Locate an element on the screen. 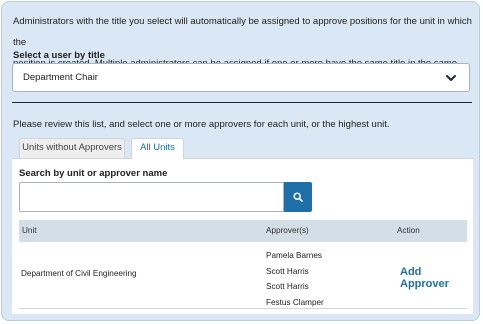 This screenshot has height=324, width=483. search-label: Search by unit or approver name is located at coordinates (93, 173).